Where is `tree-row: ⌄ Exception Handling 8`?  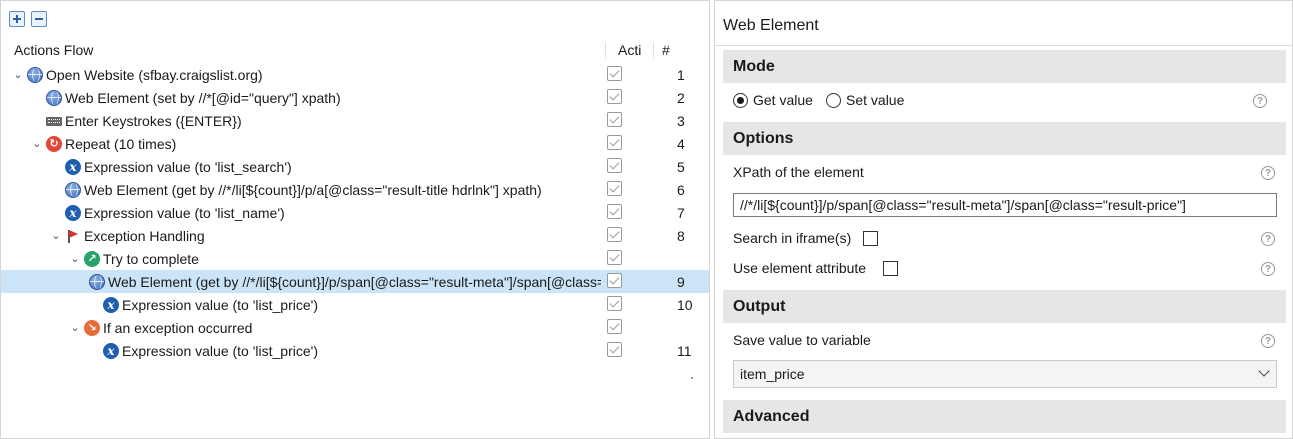
tree-row: ⌄ Exception Handling 8 is located at coordinates (355, 235).